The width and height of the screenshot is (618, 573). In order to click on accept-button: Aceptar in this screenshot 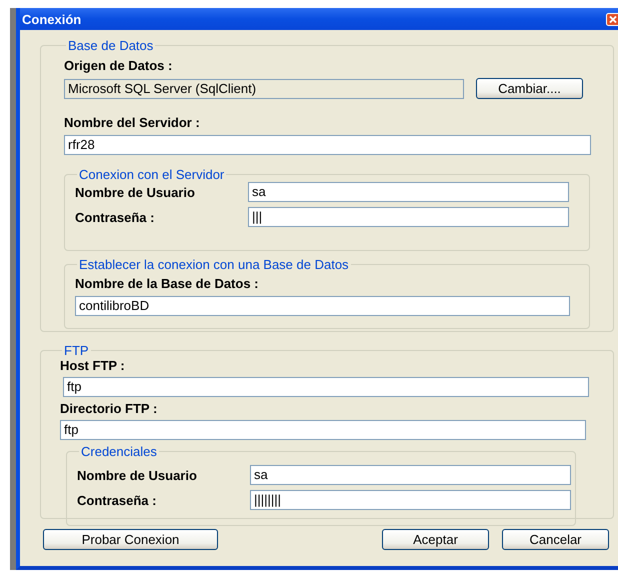, I will do `click(435, 539)`.